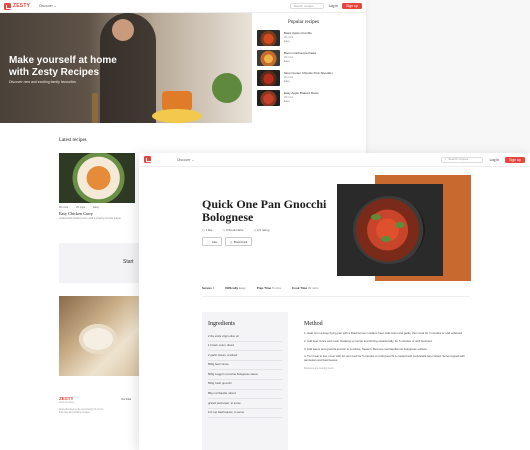 The image size is (530, 450). Describe the element at coordinates (245, 404) in the screenshot. I see `ingredient-item: grated parmesan, to serve` at that location.